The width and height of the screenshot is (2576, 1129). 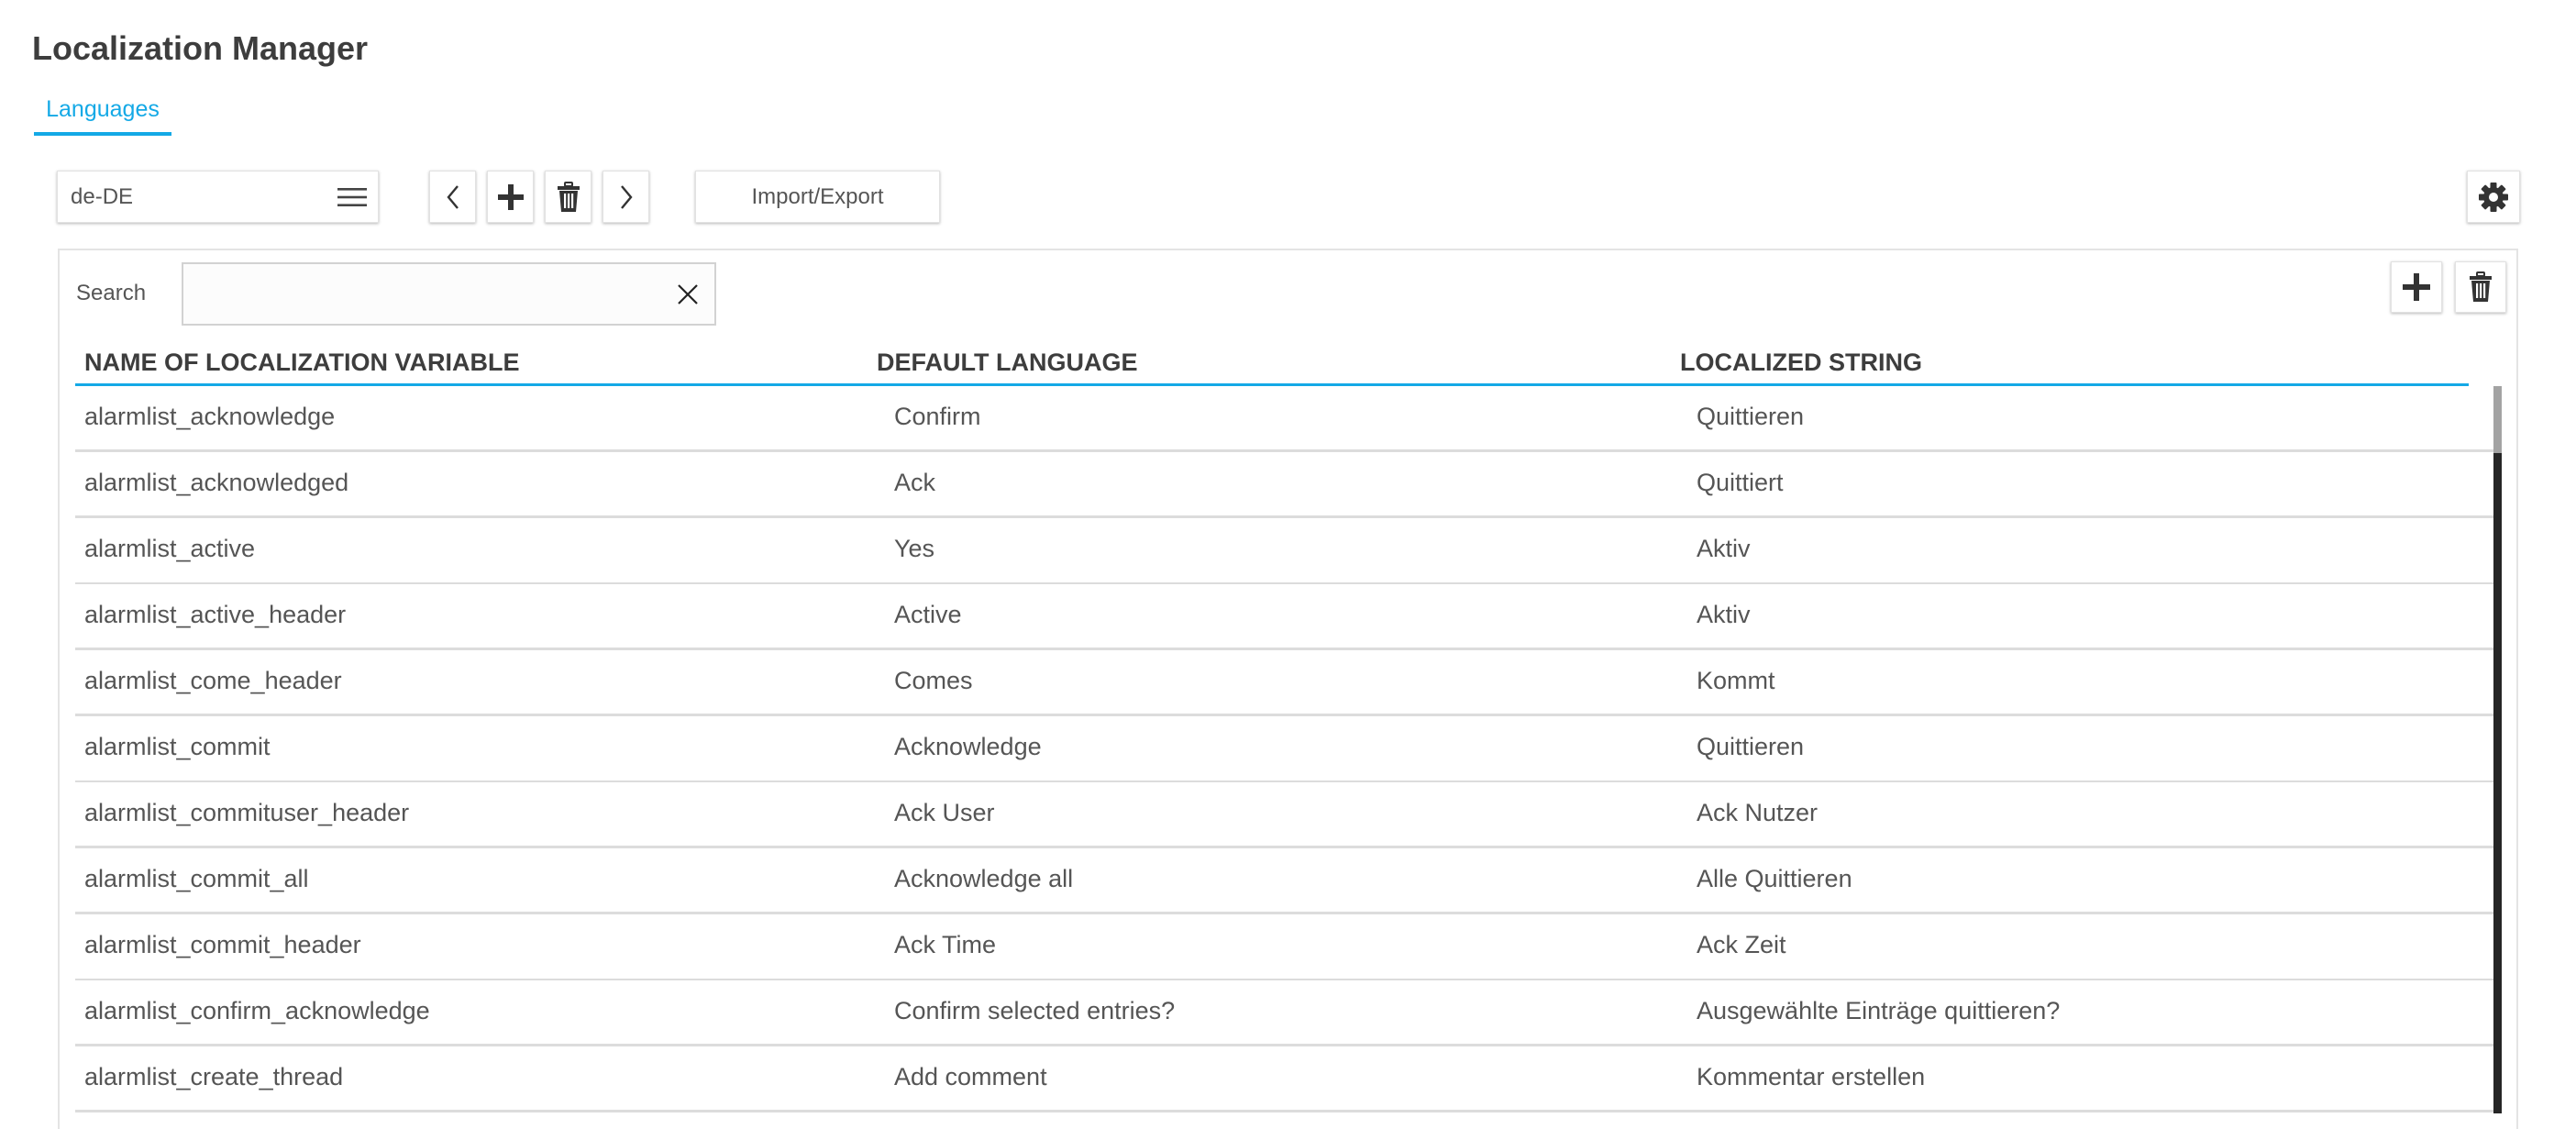 I want to click on add-language-button, so click(x=510, y=197).